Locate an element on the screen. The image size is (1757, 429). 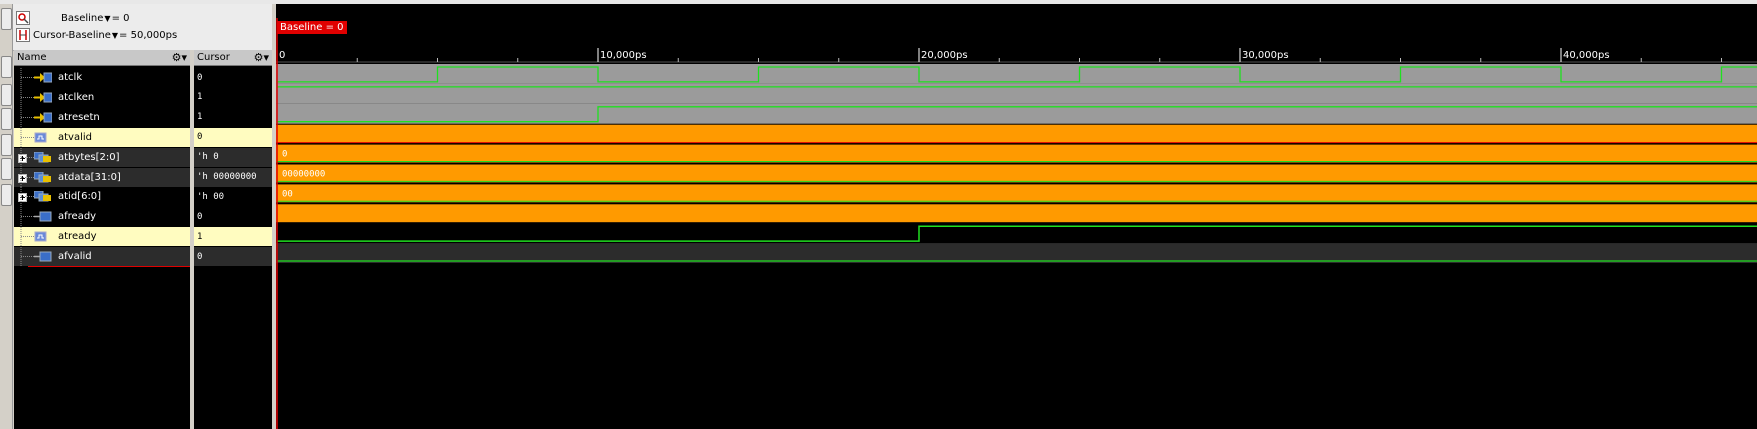
baseline-label: Baseline is located at coordinates (82, 18).